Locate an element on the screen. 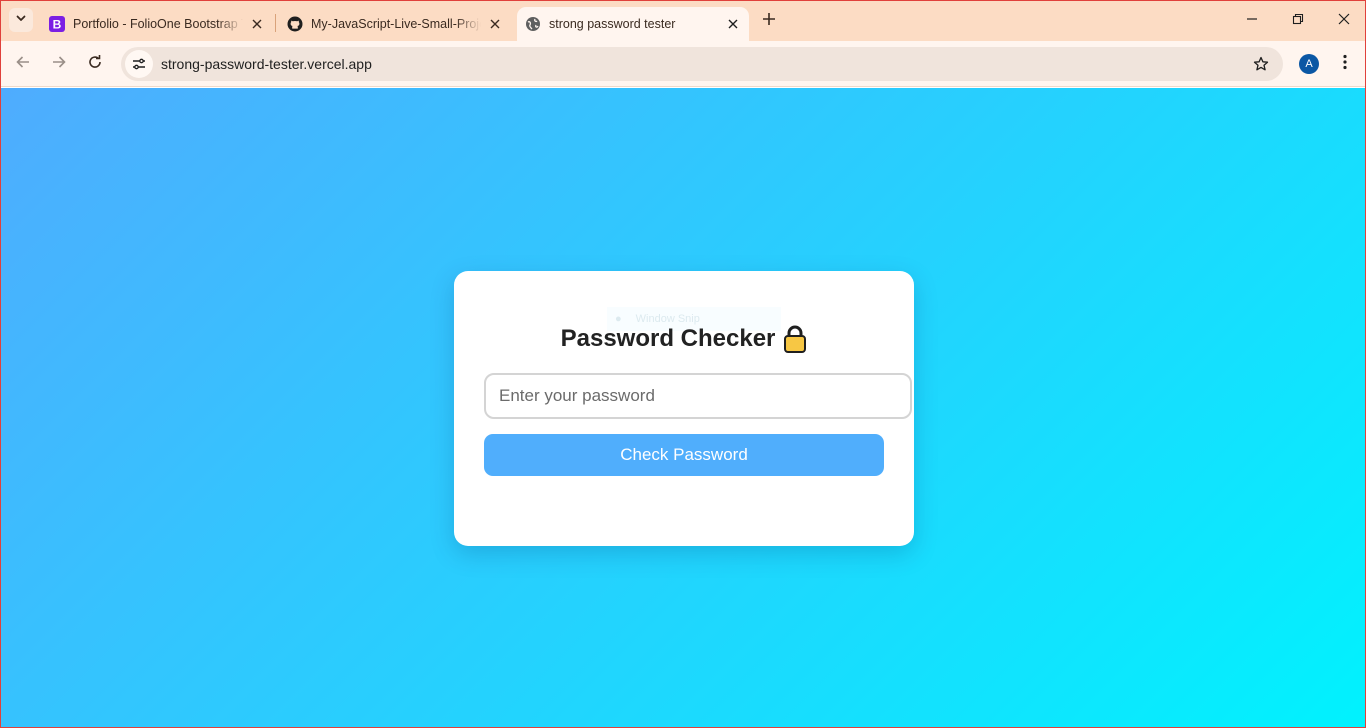 This screenshot has height=728, width=1366. reload-icon is located at coordinates (95, 64).